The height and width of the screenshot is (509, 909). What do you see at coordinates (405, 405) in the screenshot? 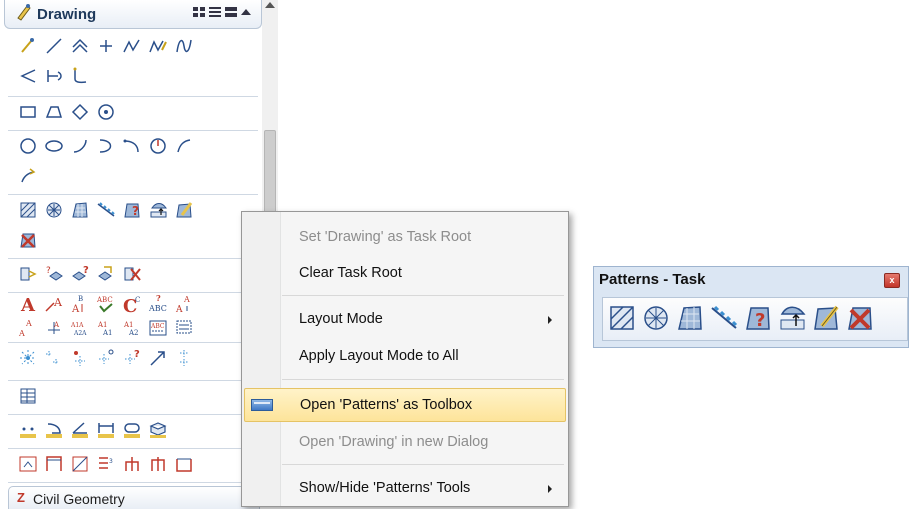
I see `menu-item-open-patterns-toolbox: Open 'Patterns' as Toolbox` at bounding box center [405, 405].